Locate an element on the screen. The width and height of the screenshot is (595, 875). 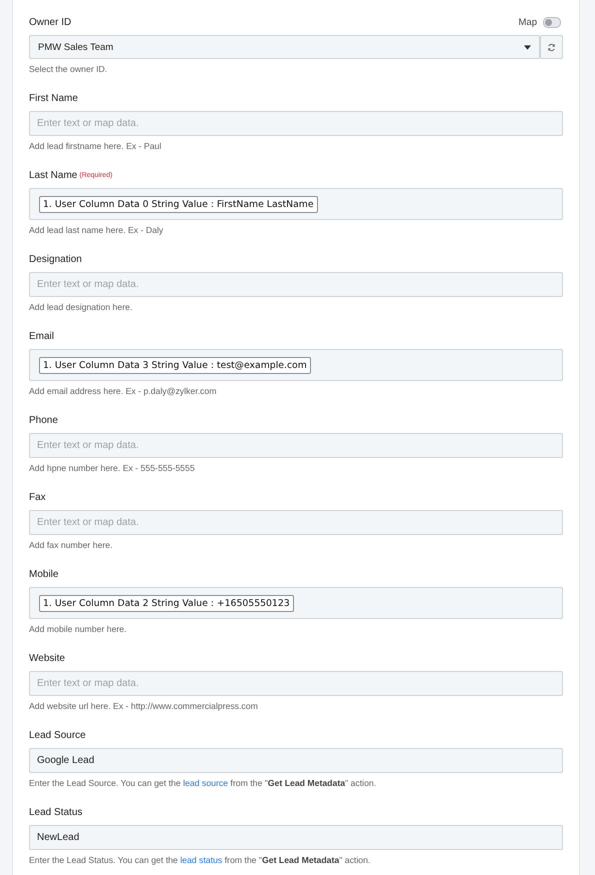
field-label: Lead Status is located at coordinates (55, 812).